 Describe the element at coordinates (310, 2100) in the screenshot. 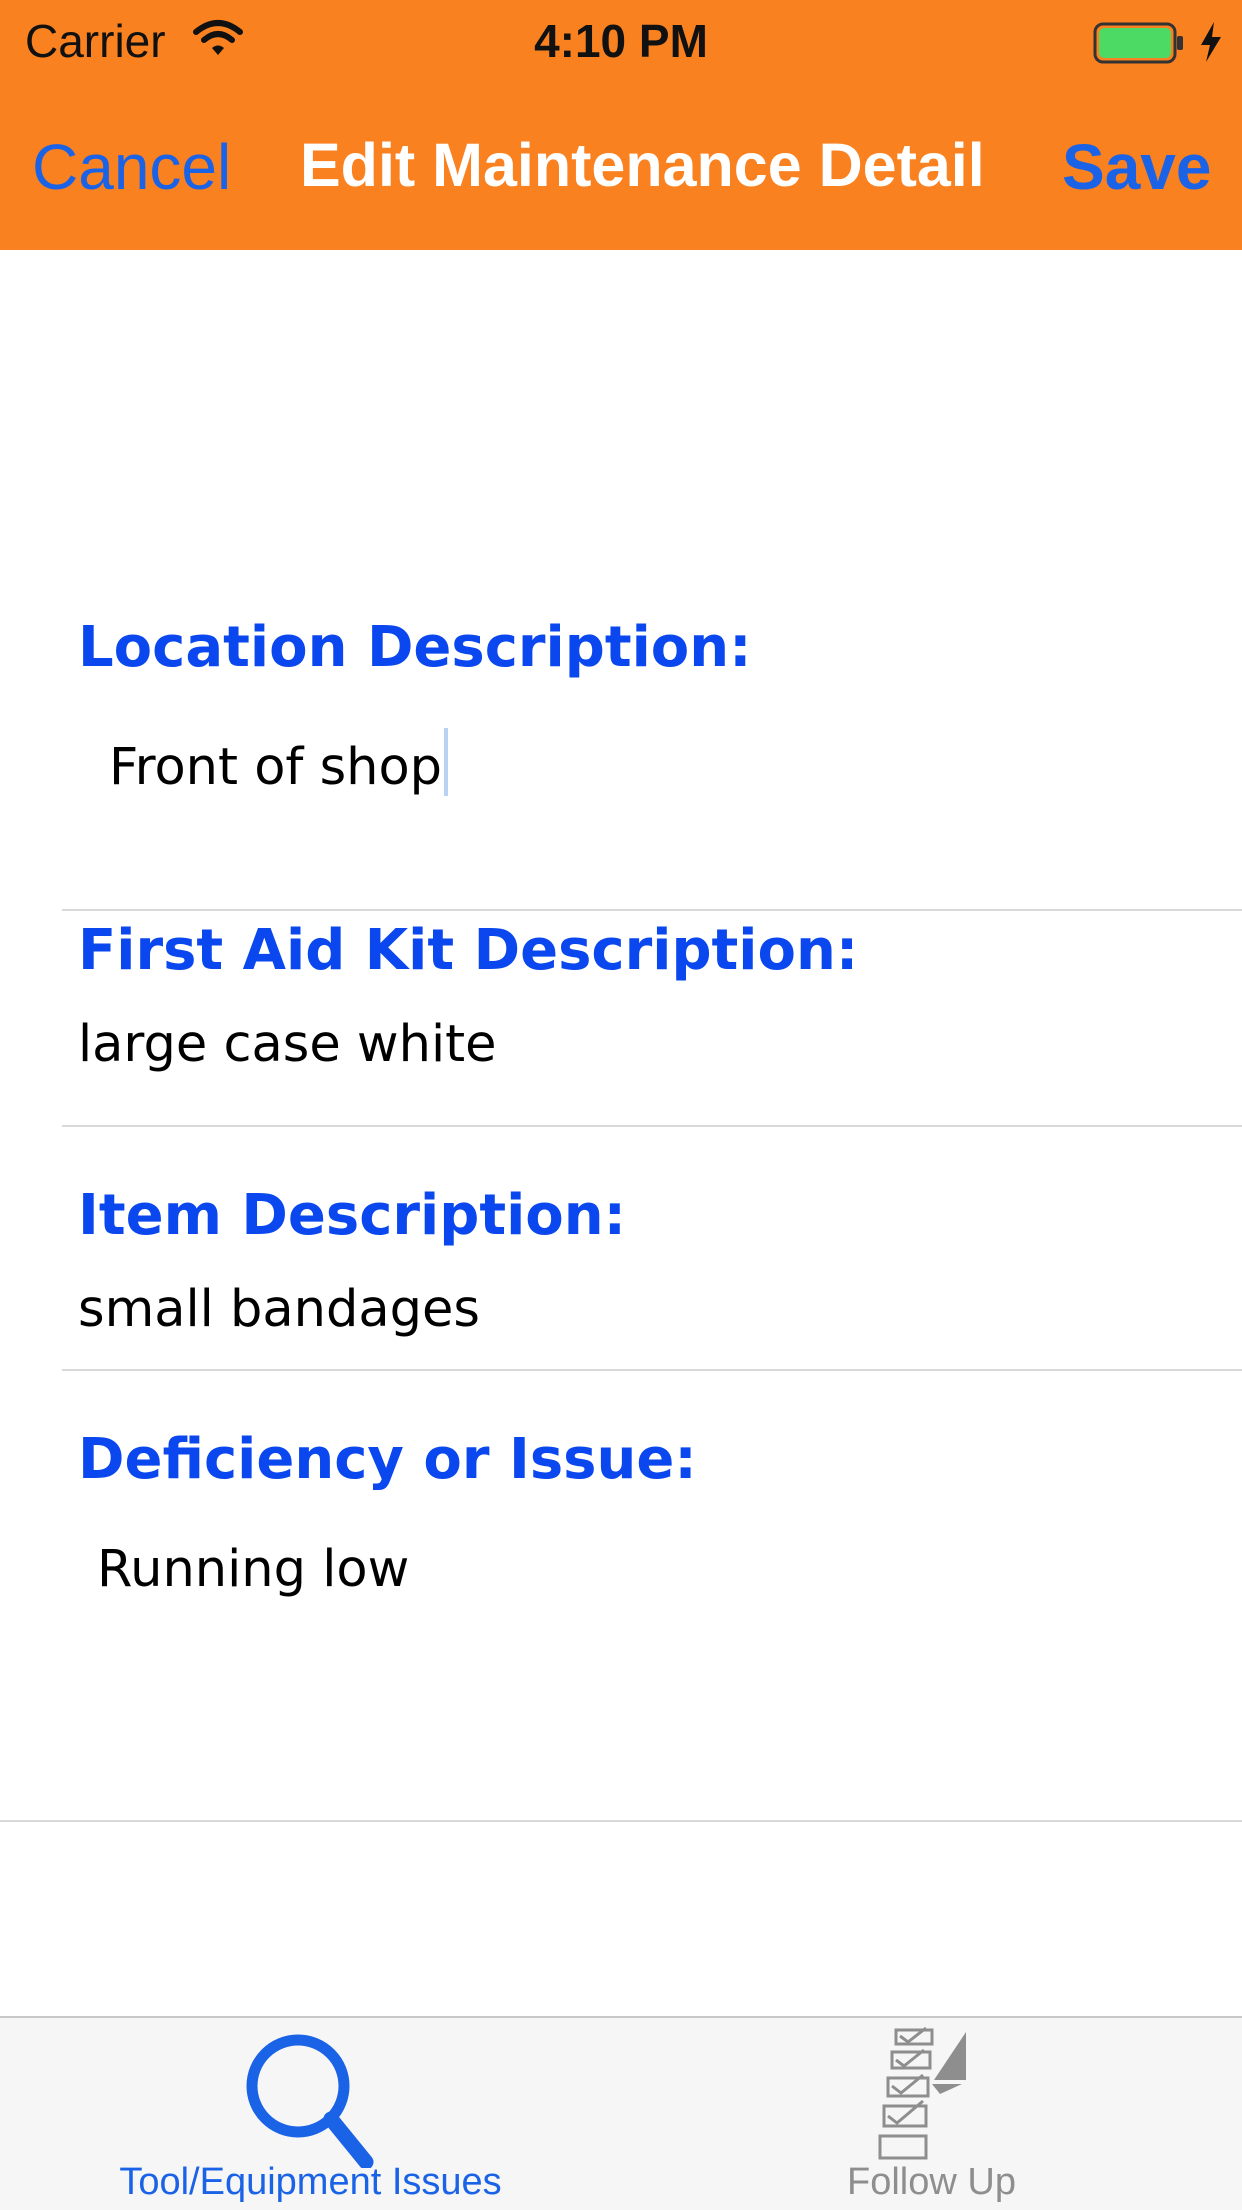

I see `magnifier-icon` at that location.